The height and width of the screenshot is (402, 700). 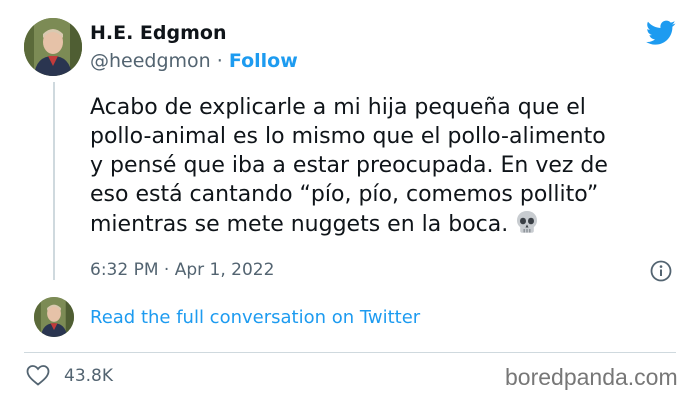 What do you see at coordinates (591, 377) in the screenshot?
I see `watermark: boredpanda.com` at bounding box center [591, 377].